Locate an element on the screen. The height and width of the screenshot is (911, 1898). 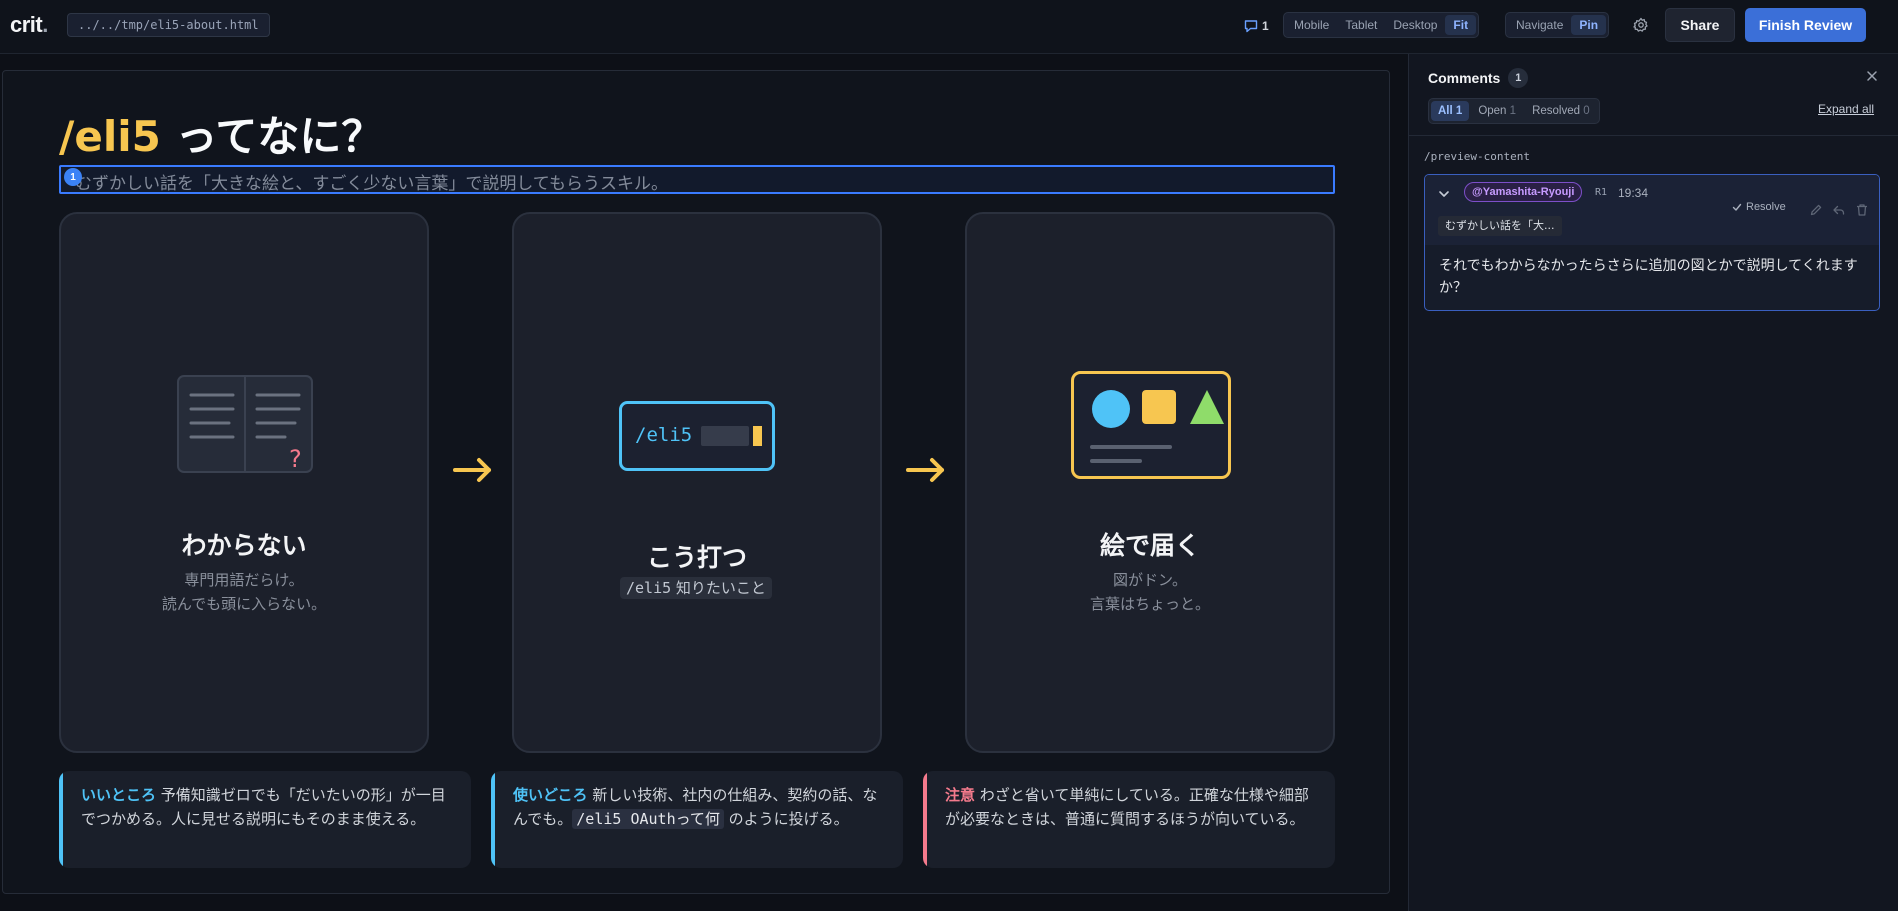
card-heading: 絵で届く is located at coordinates (1149, 545).